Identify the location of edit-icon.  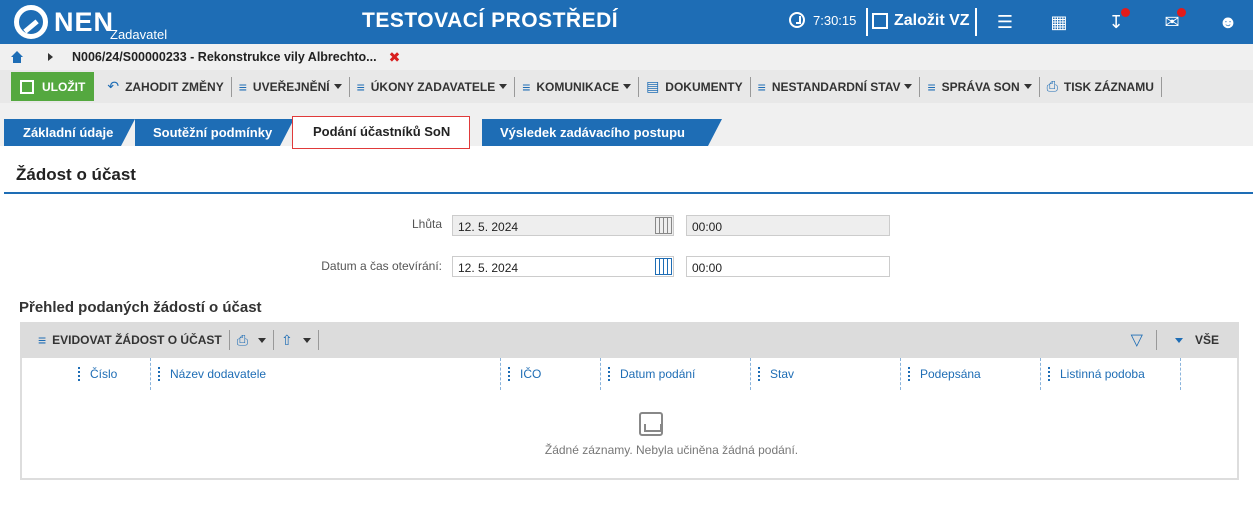
(880, 21).